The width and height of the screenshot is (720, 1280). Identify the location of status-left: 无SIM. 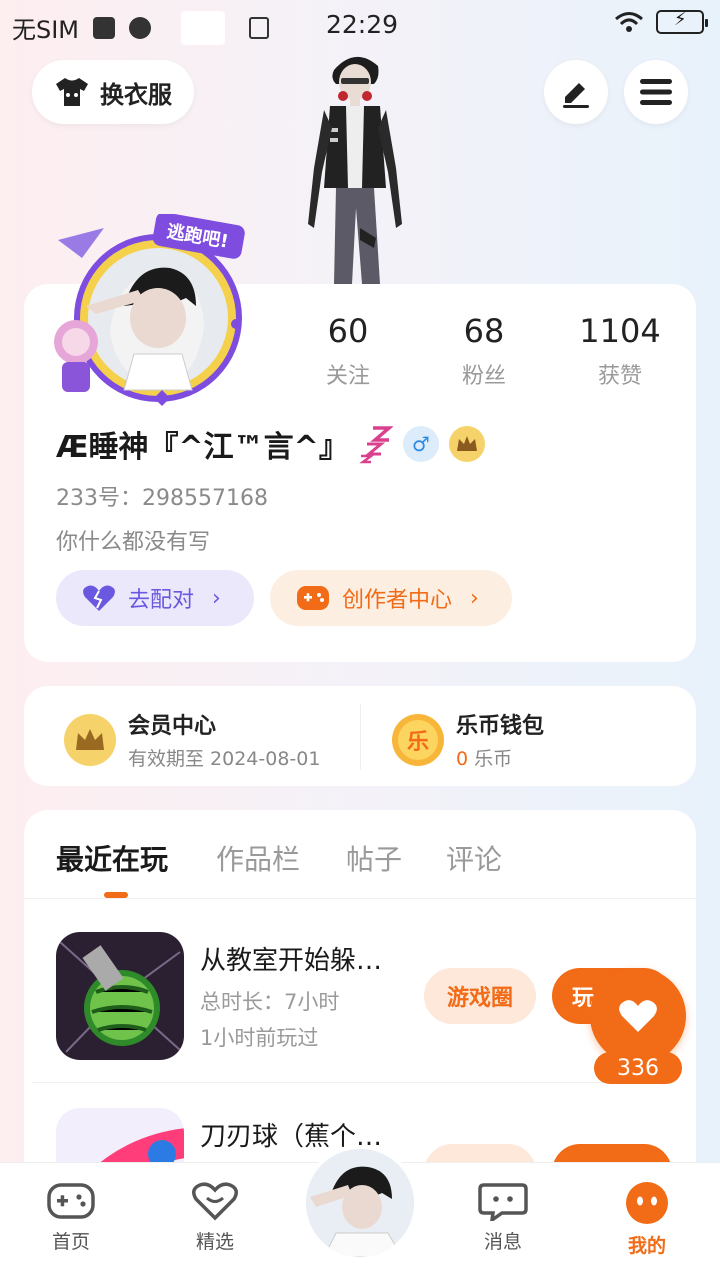
(141, 27).